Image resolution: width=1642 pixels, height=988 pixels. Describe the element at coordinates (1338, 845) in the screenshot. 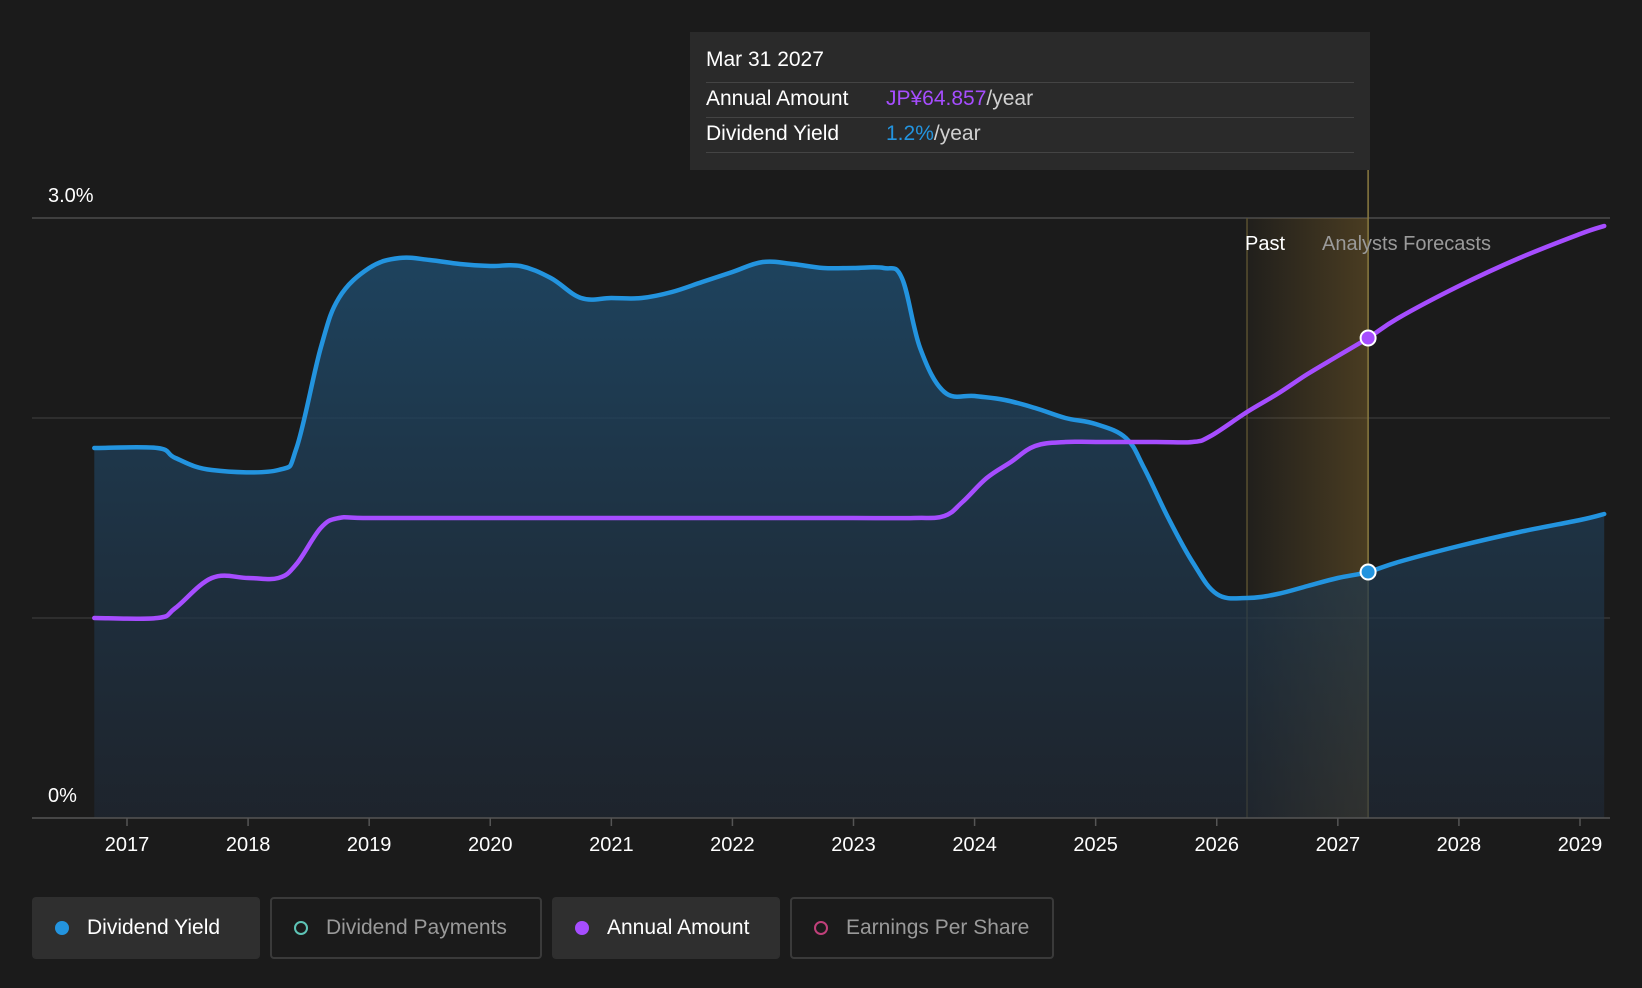

I see `x-tick-label: 2027` at that location.